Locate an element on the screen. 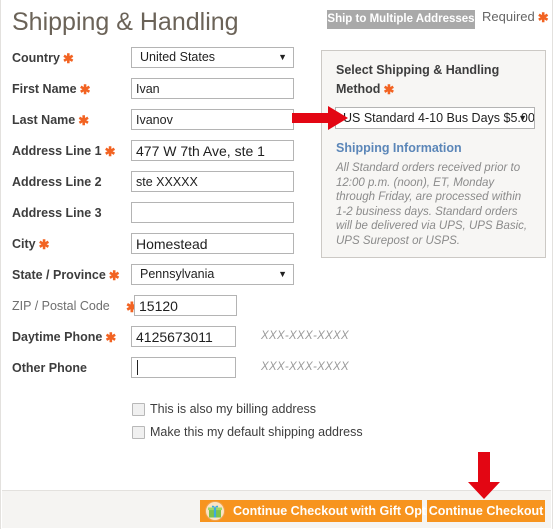  daytime-phone-input is located at coordinates (183, 336).